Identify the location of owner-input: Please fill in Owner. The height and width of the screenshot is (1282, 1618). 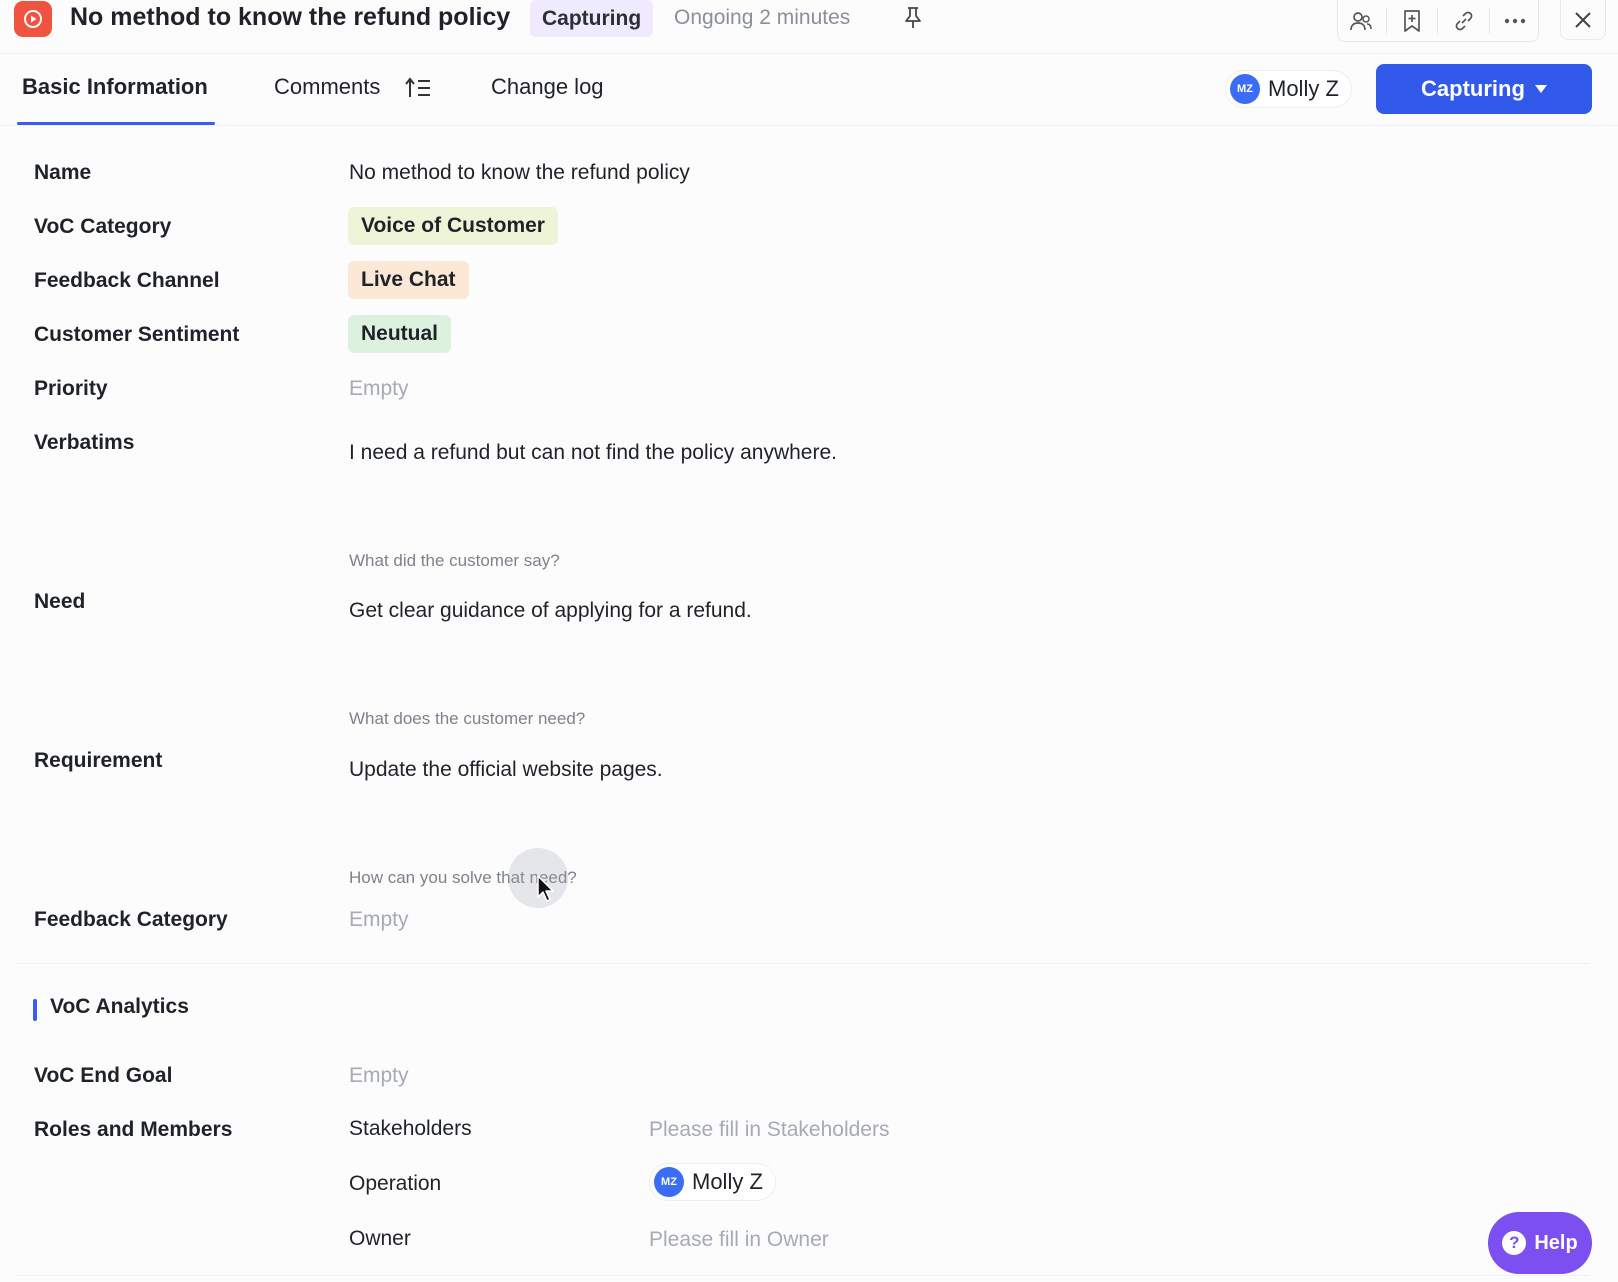
(739, 1240).